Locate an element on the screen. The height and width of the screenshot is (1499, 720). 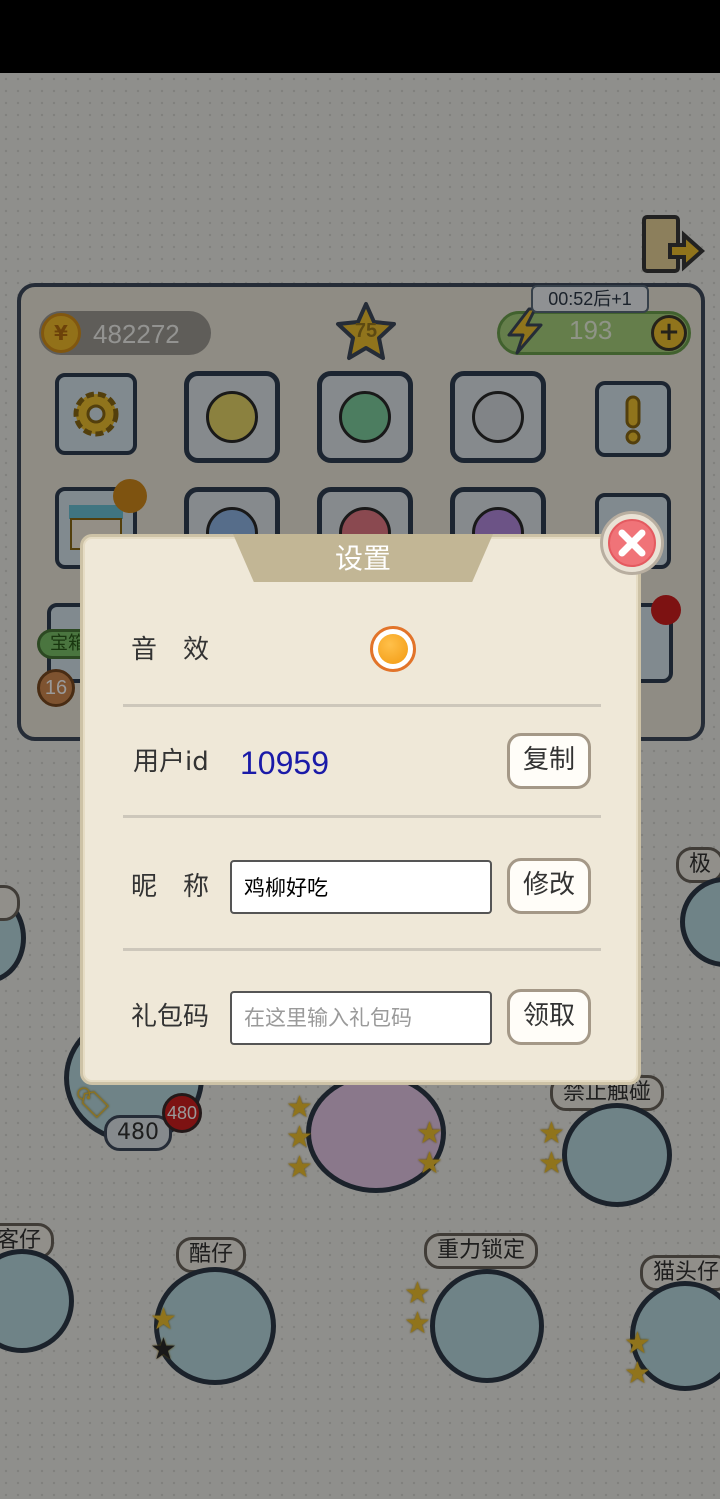
claim-button: 领取 is located at coordinates (549, 1017).